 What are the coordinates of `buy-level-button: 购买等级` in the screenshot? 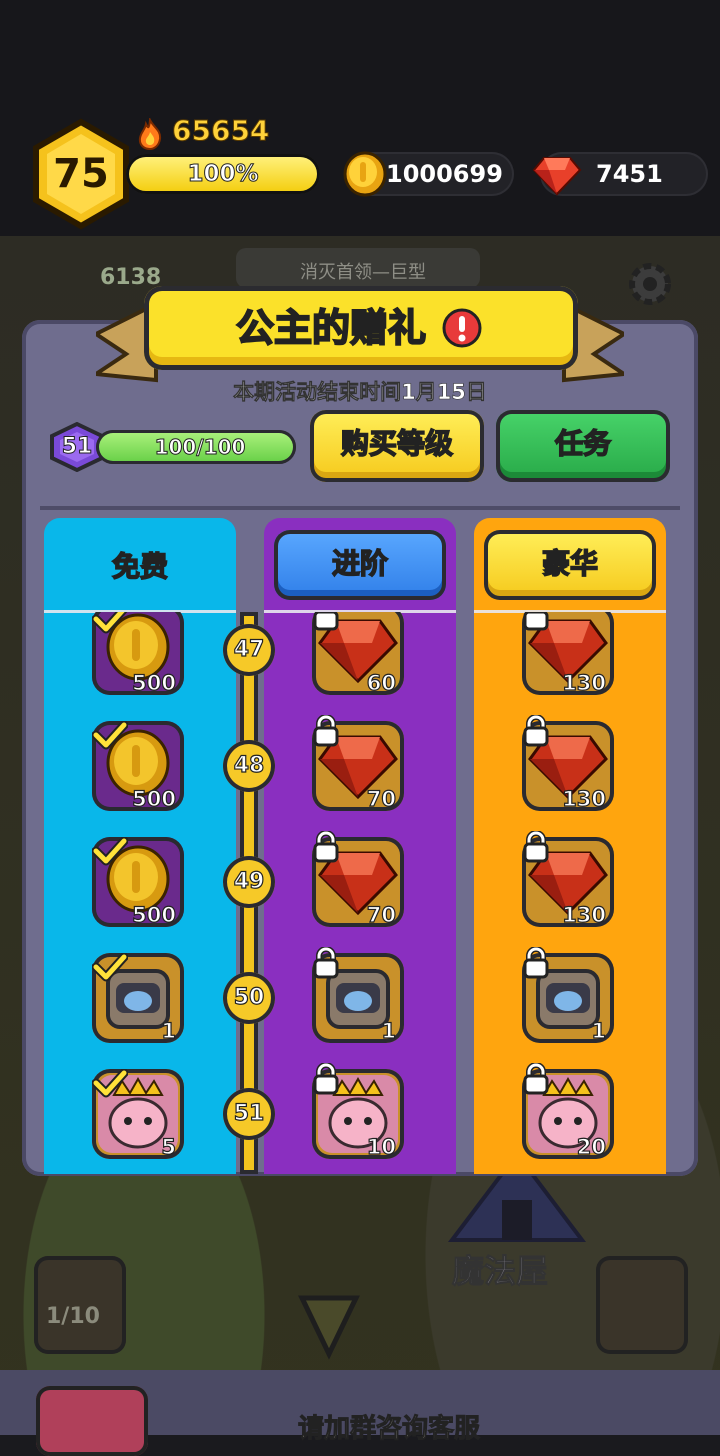 It's located at (397, 446).